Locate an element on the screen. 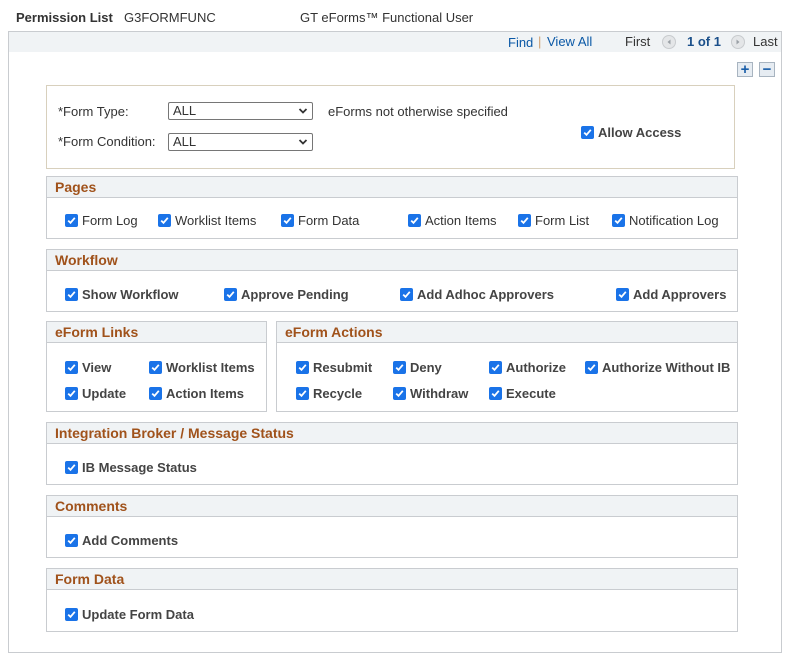 The height and width of the screenshot is (662, 796). add-approvers-checkbox: Add Approvers is located at coordinates (671, 294).